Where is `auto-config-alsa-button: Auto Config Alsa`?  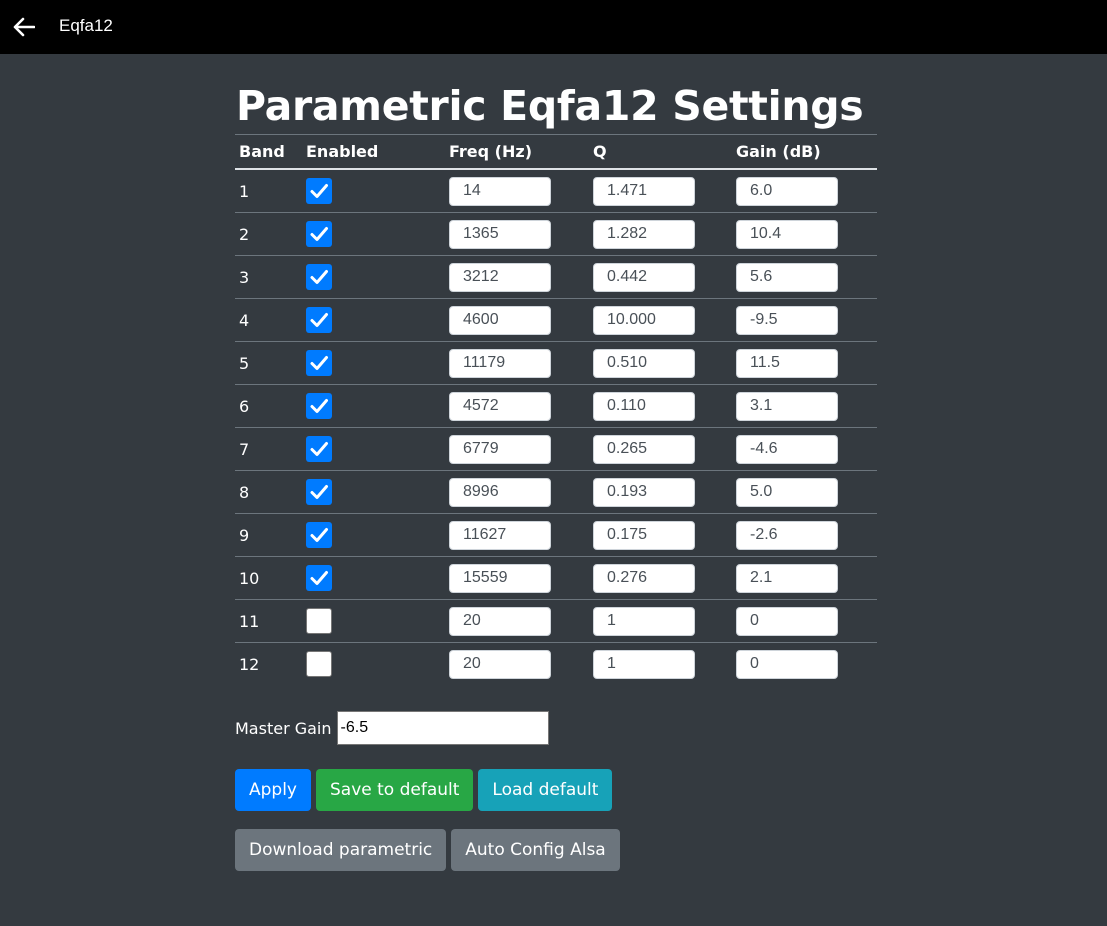 auto-config-alsa-button: Auto Config Alsa is located at coordinates (535, 850).